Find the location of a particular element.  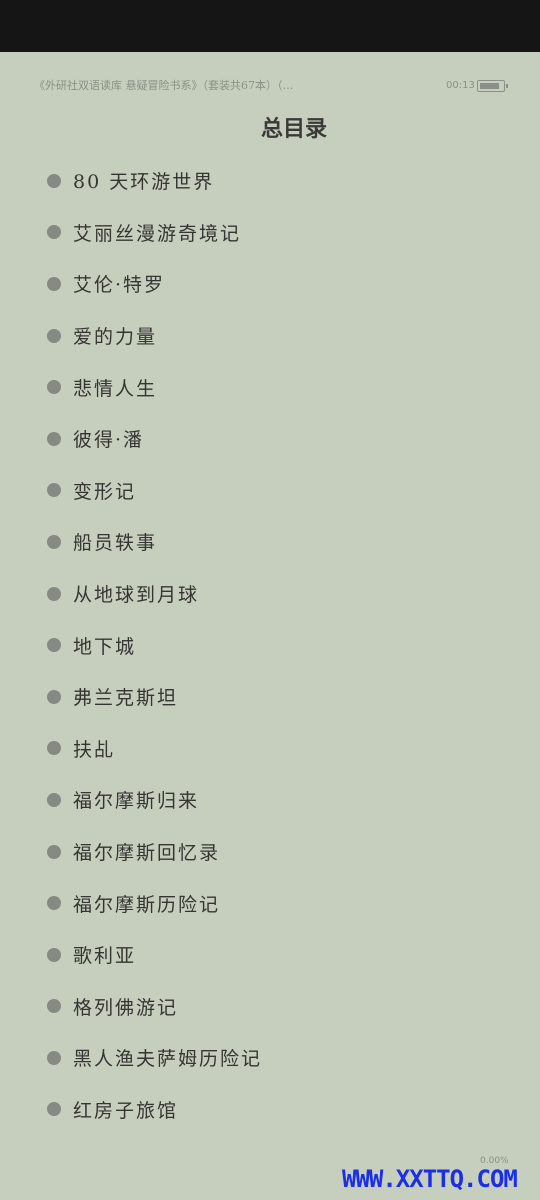

toc-item-label: 福尔摩斯历险记 is located at coordinates (147, 904).